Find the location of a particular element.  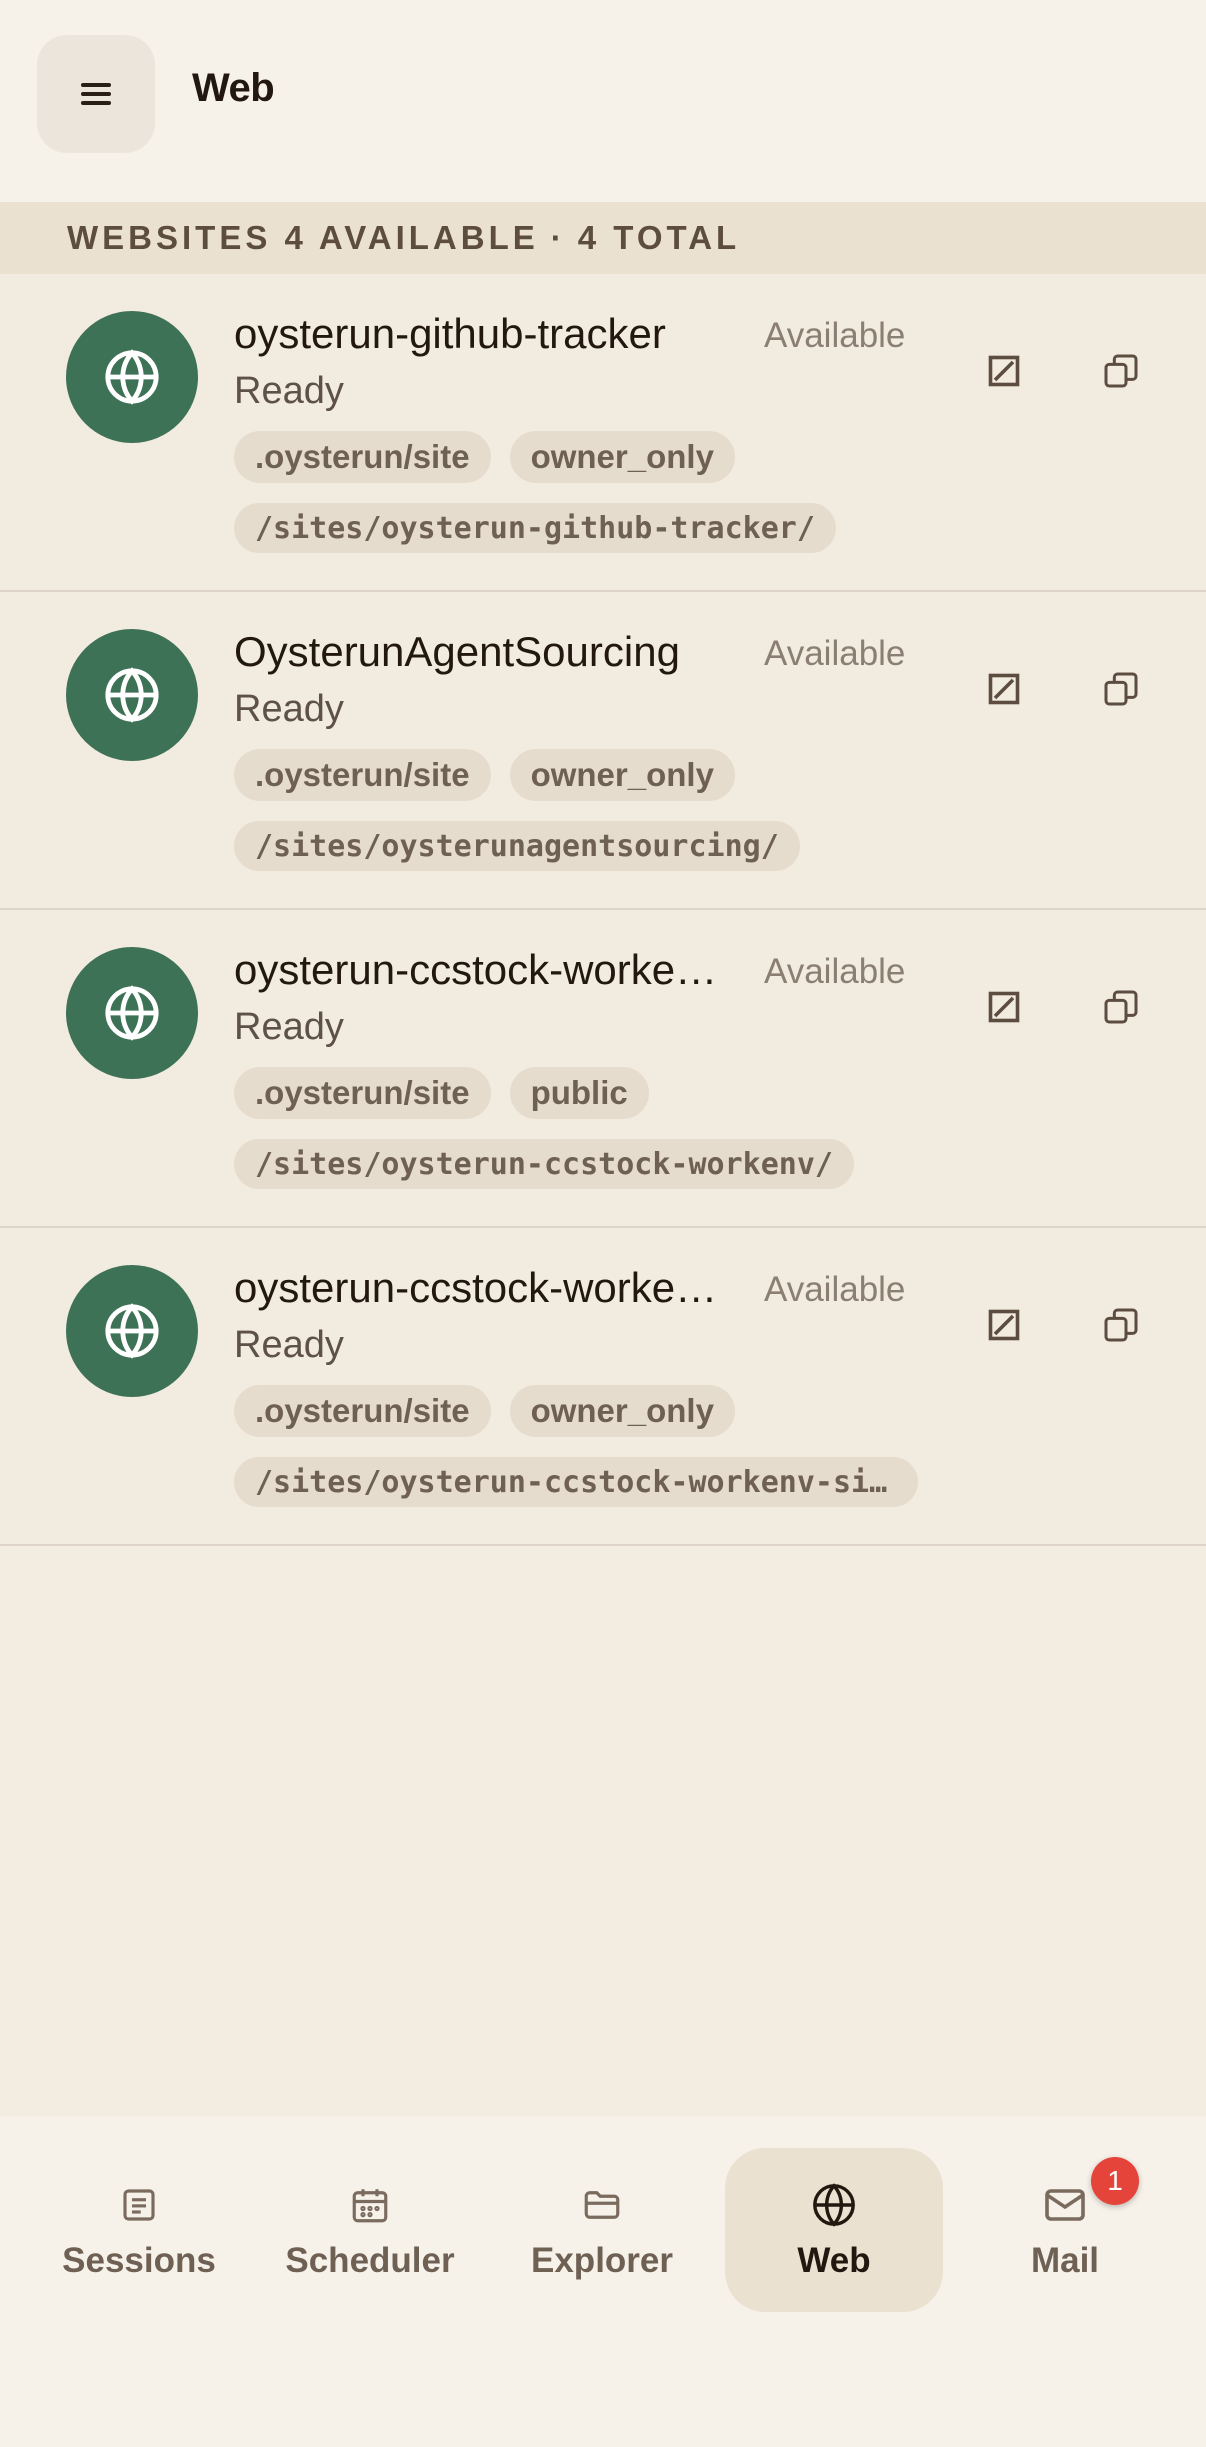

site-path: /sites/oysterun-ccstock-workenv-site/ is located at coordinates (576, 1482).